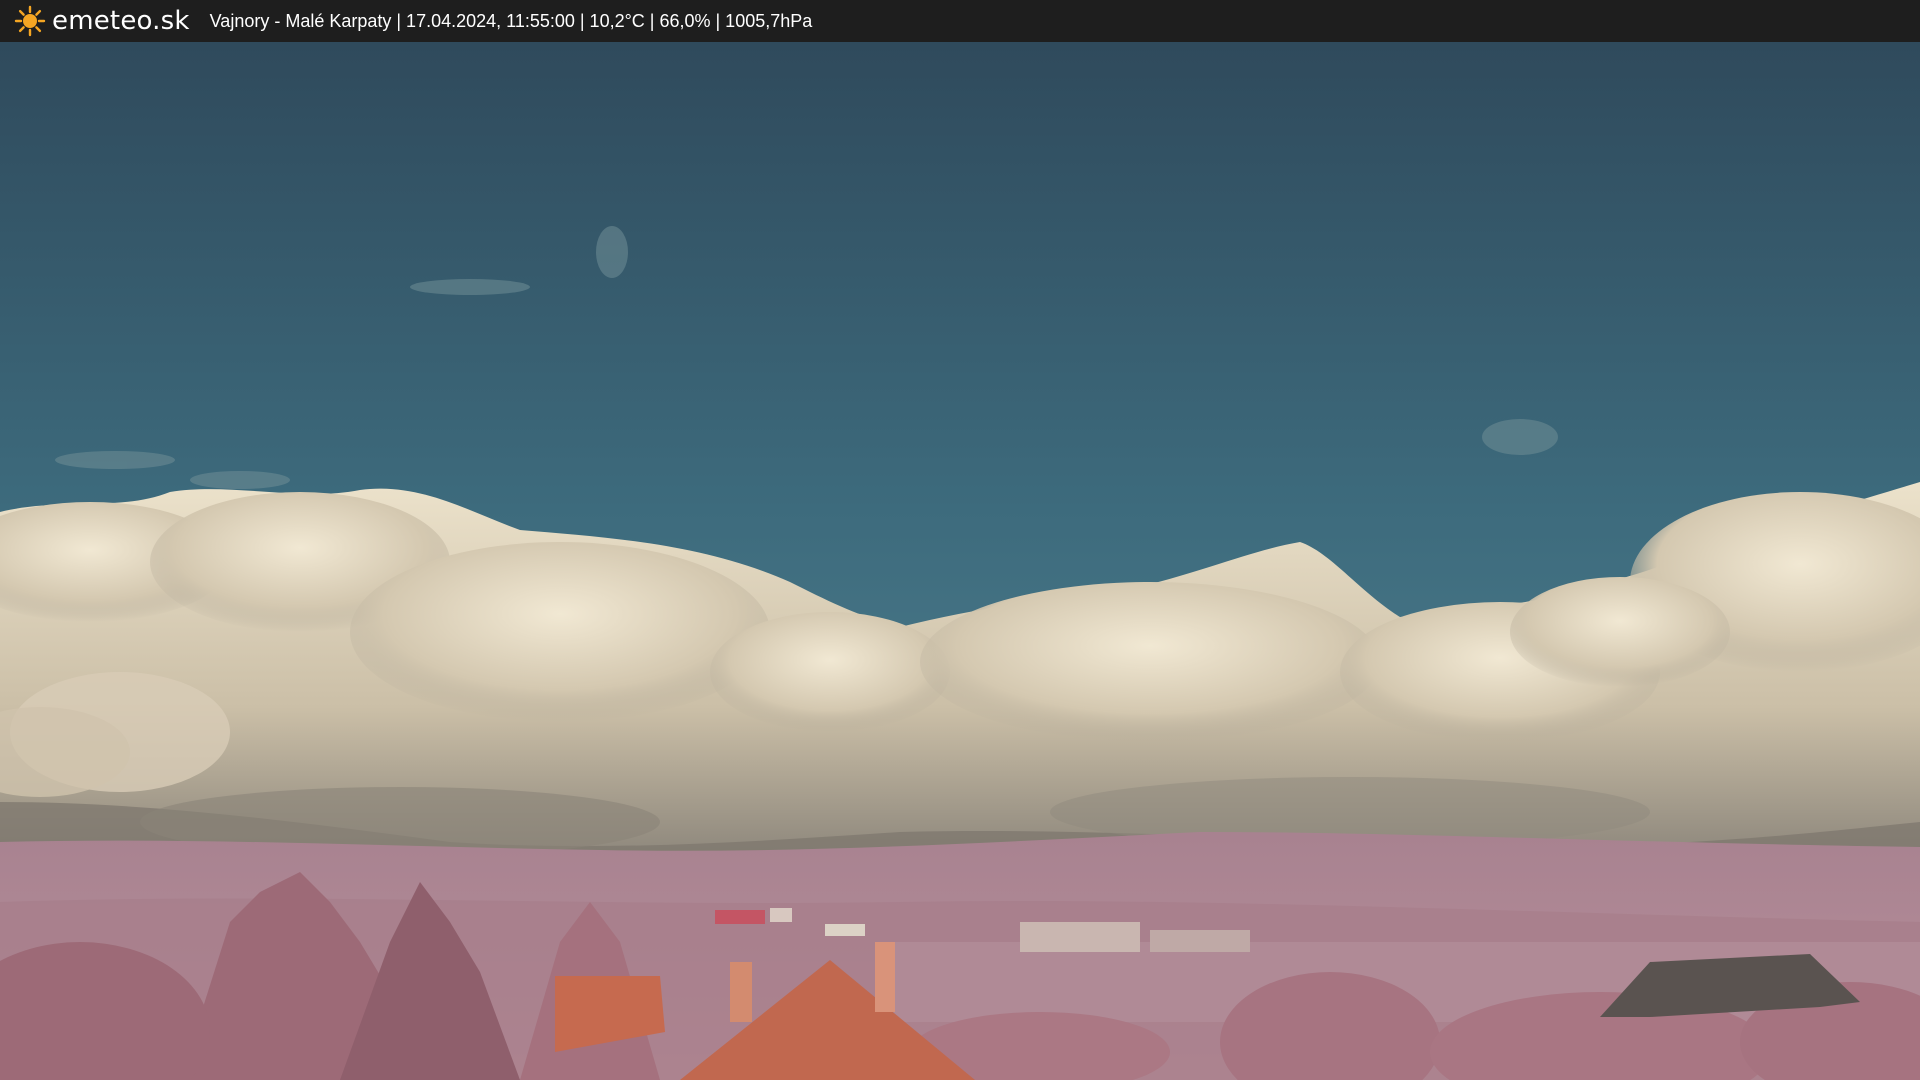 Image resolution: width=1920 pixels, height=1080 pixels. What do you see at coordinates (30, 21) in the screenshot?
I see `sun-icon` at bounding box center [30, 21].